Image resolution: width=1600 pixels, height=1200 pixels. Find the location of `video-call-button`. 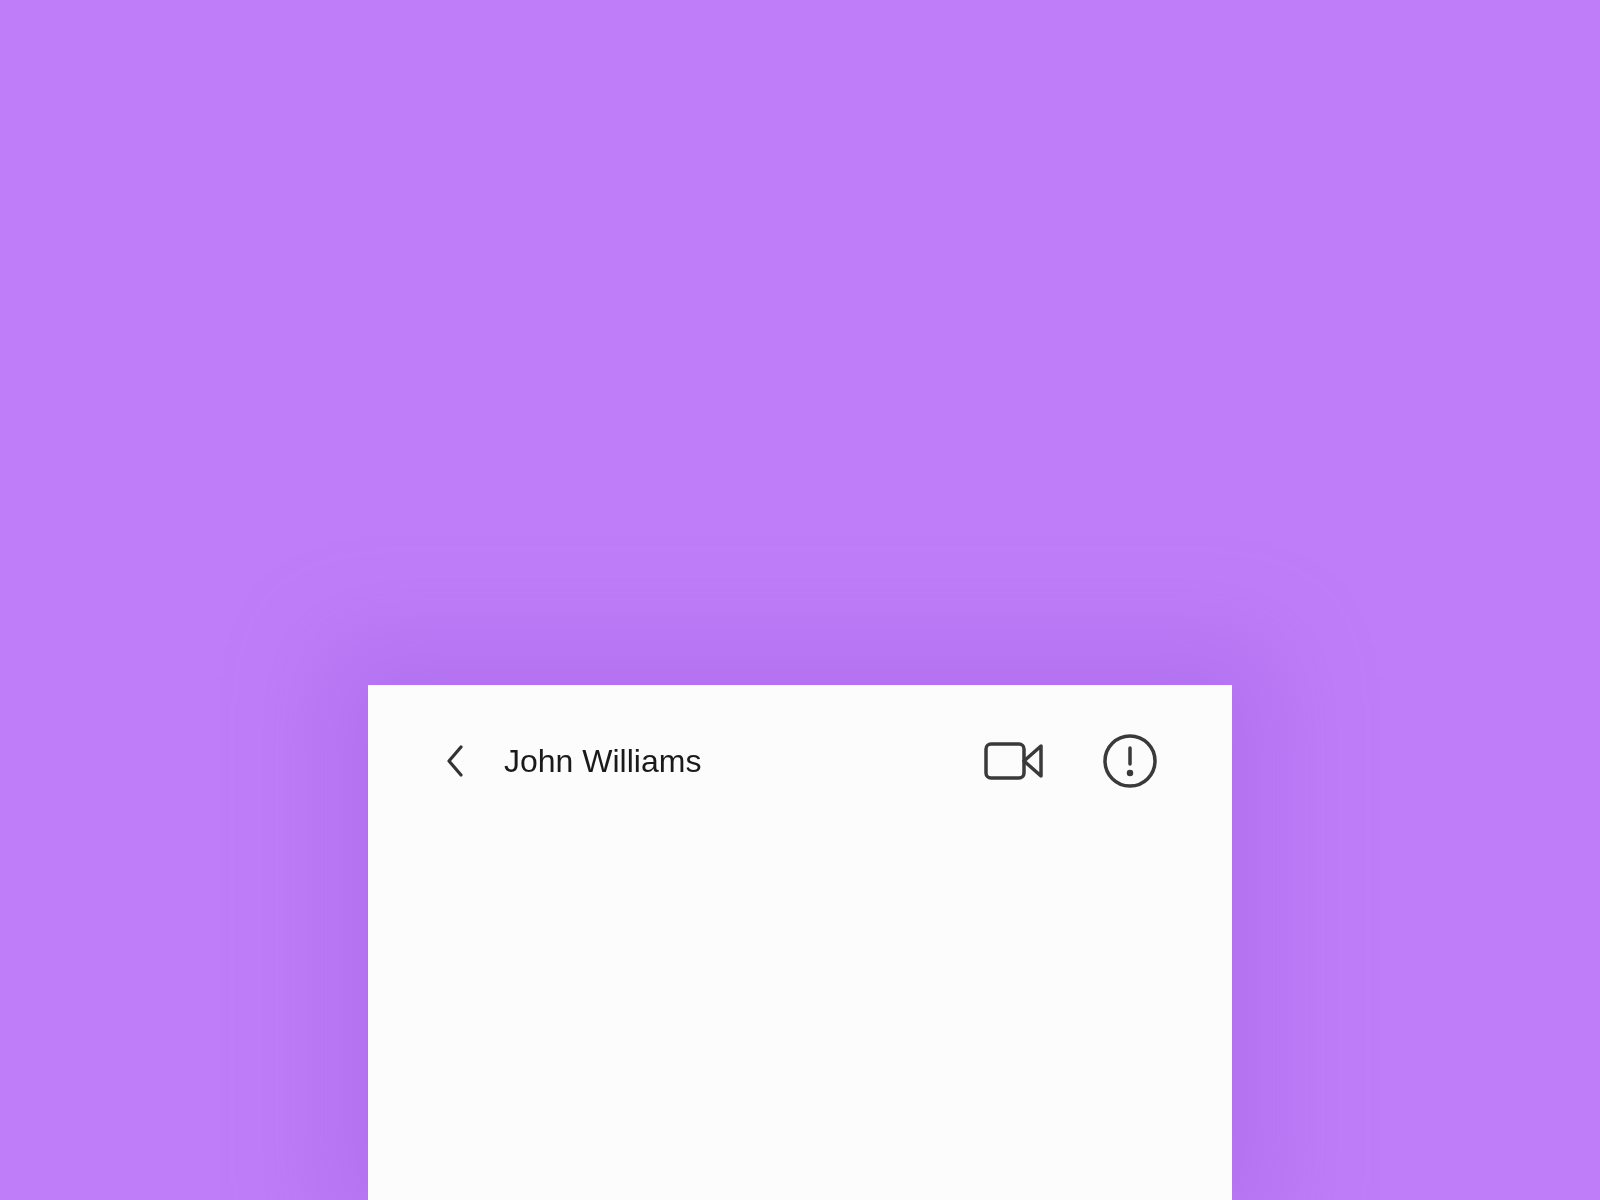

video-call-button is located at coordinates (1014, 761).